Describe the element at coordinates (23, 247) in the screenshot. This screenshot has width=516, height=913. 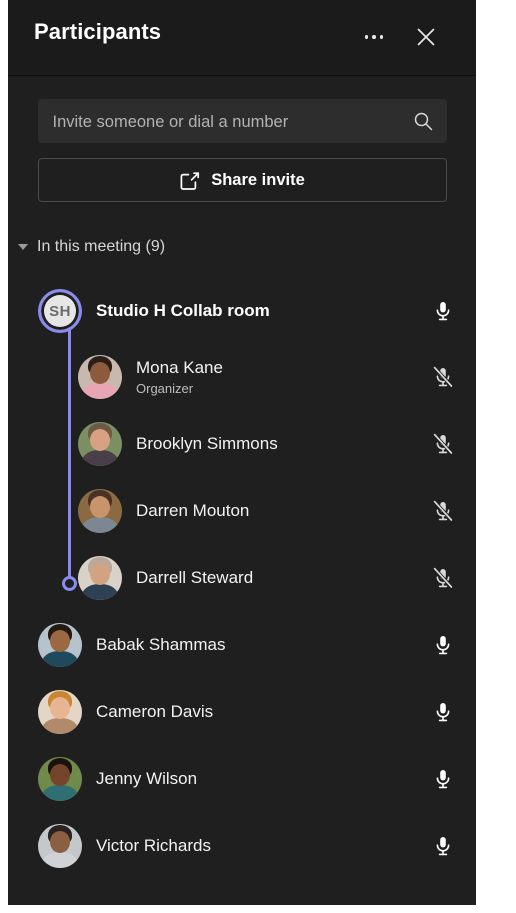
I see `chevron-down-icon` at that location.